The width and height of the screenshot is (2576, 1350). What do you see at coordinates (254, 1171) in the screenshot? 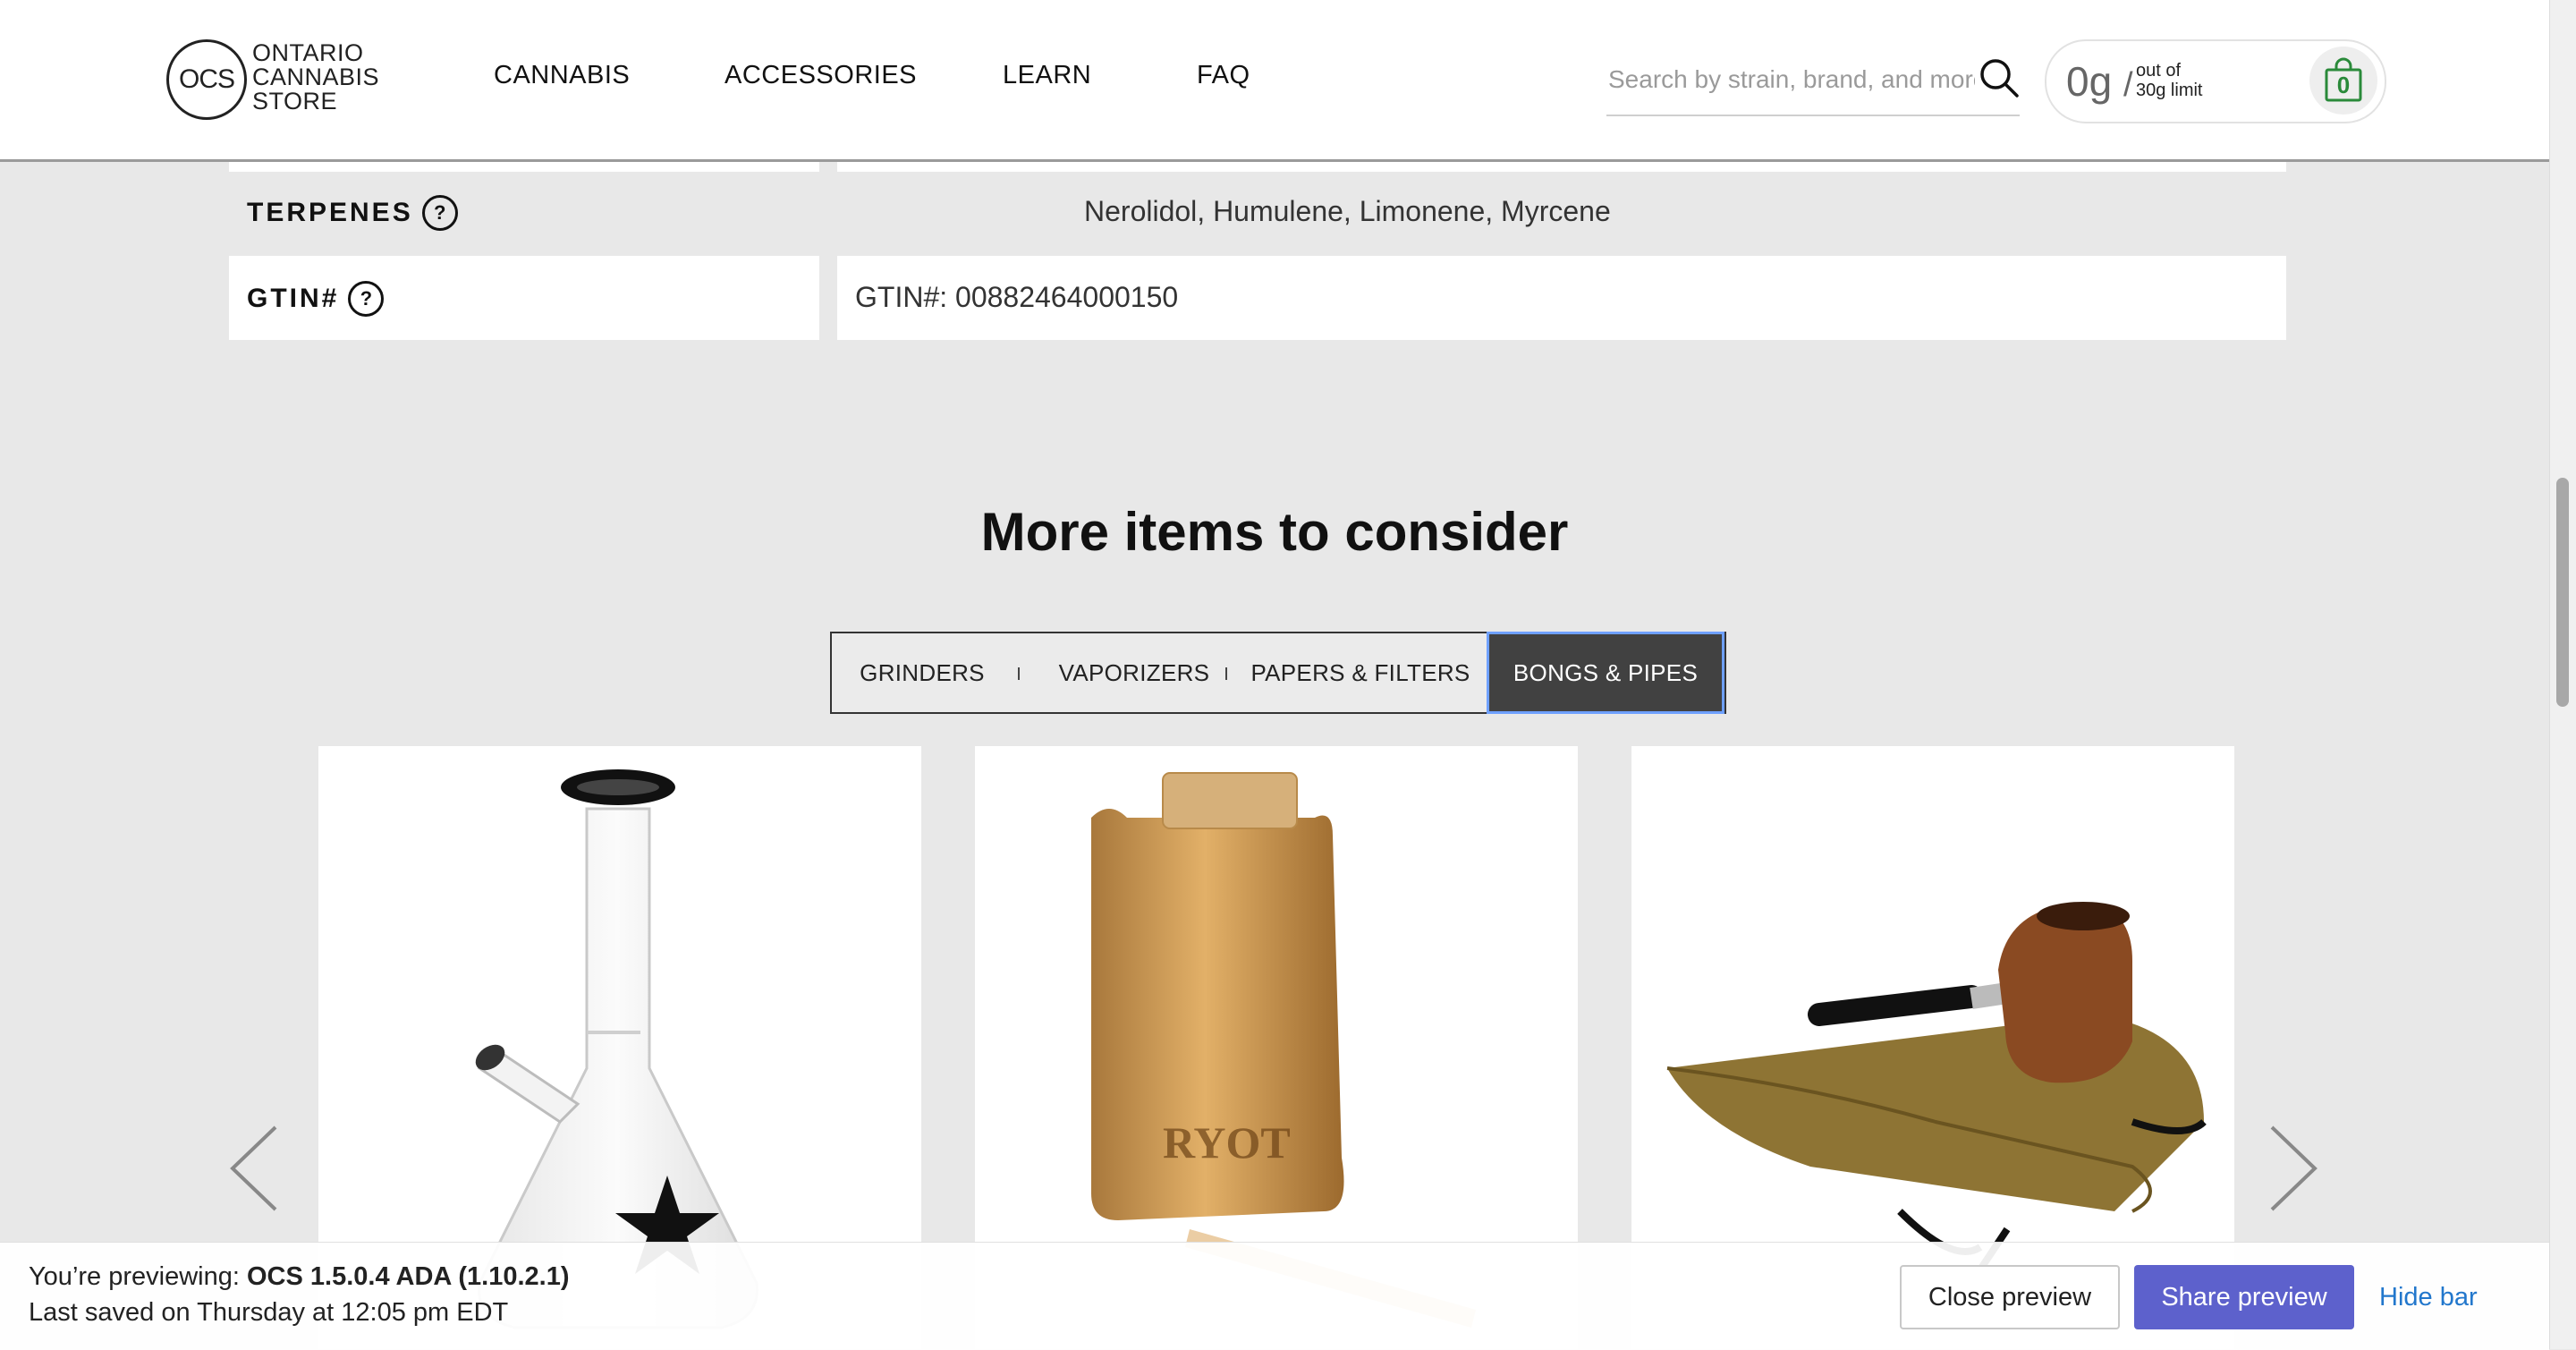
I see `carousel-prev-arrow-icon` at bounding box center [254, 1171].